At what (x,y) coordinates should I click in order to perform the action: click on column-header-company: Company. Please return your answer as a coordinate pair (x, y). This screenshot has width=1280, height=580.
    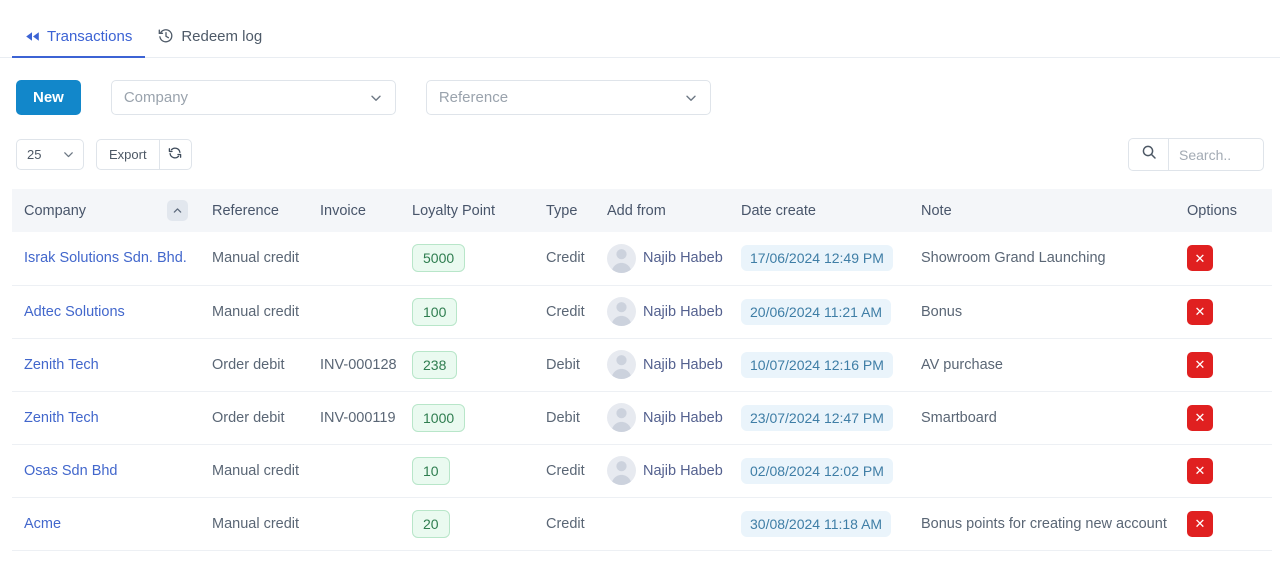
    Looking at the image, I should click on (107, 210).